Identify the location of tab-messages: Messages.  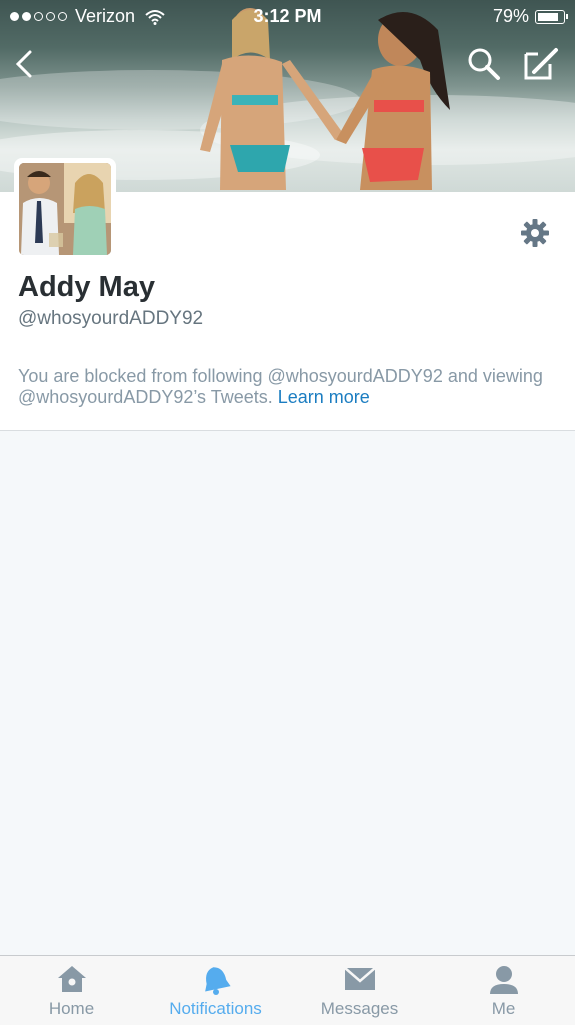
(359, 990).